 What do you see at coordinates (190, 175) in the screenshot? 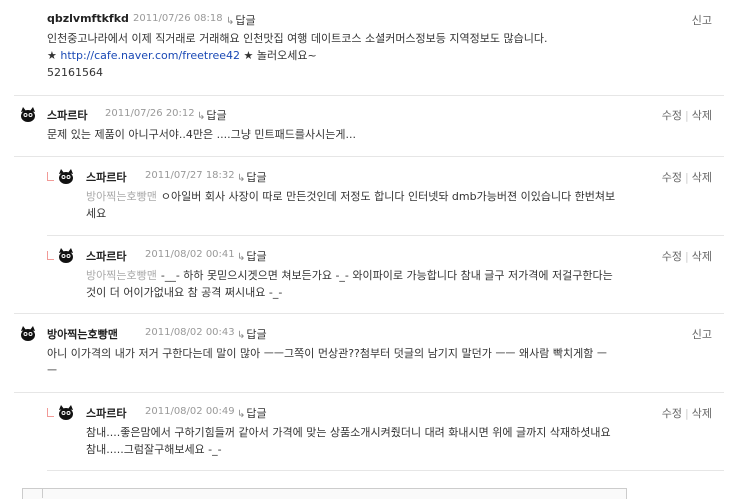
I see `comment-date: 2011/07/27 18:32` at bounding box center [190, 175].